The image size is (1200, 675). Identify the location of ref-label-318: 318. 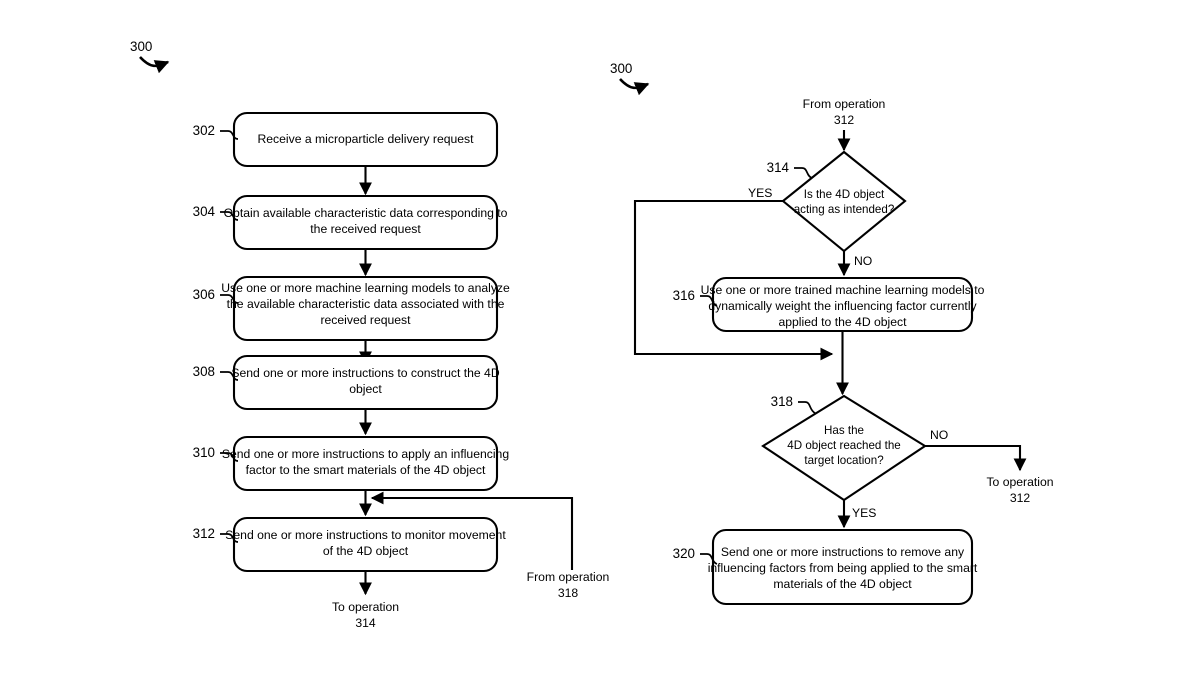
(782, 401).